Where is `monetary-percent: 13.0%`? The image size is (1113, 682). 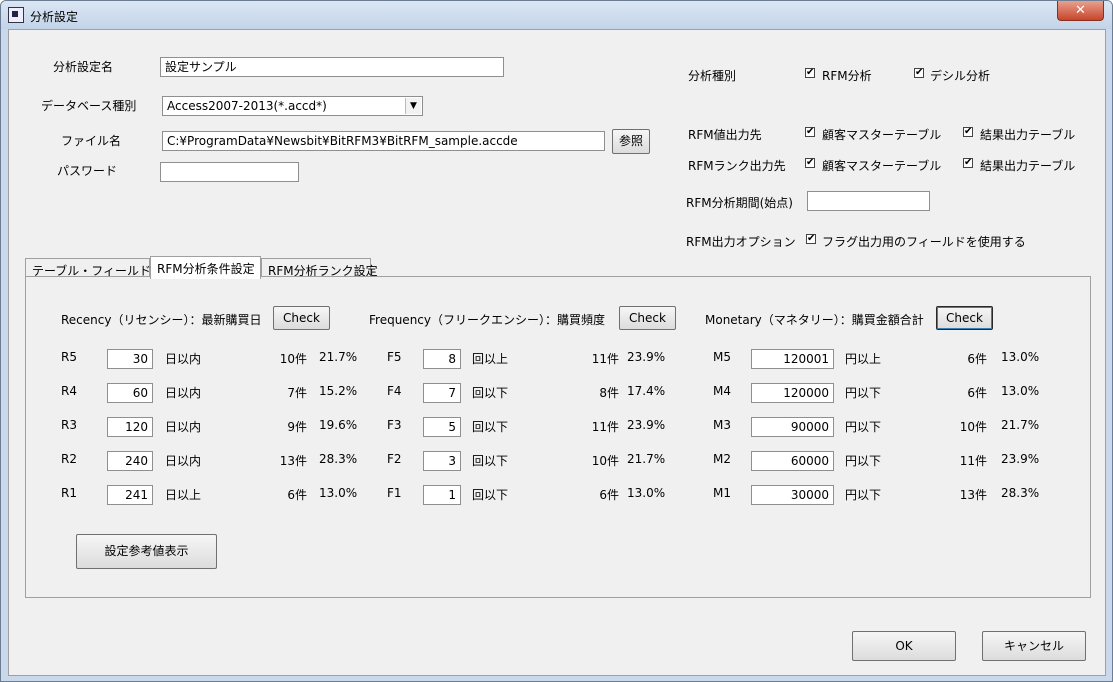
monetary-percent: 13.0% is located at coordinates (1020, 391).